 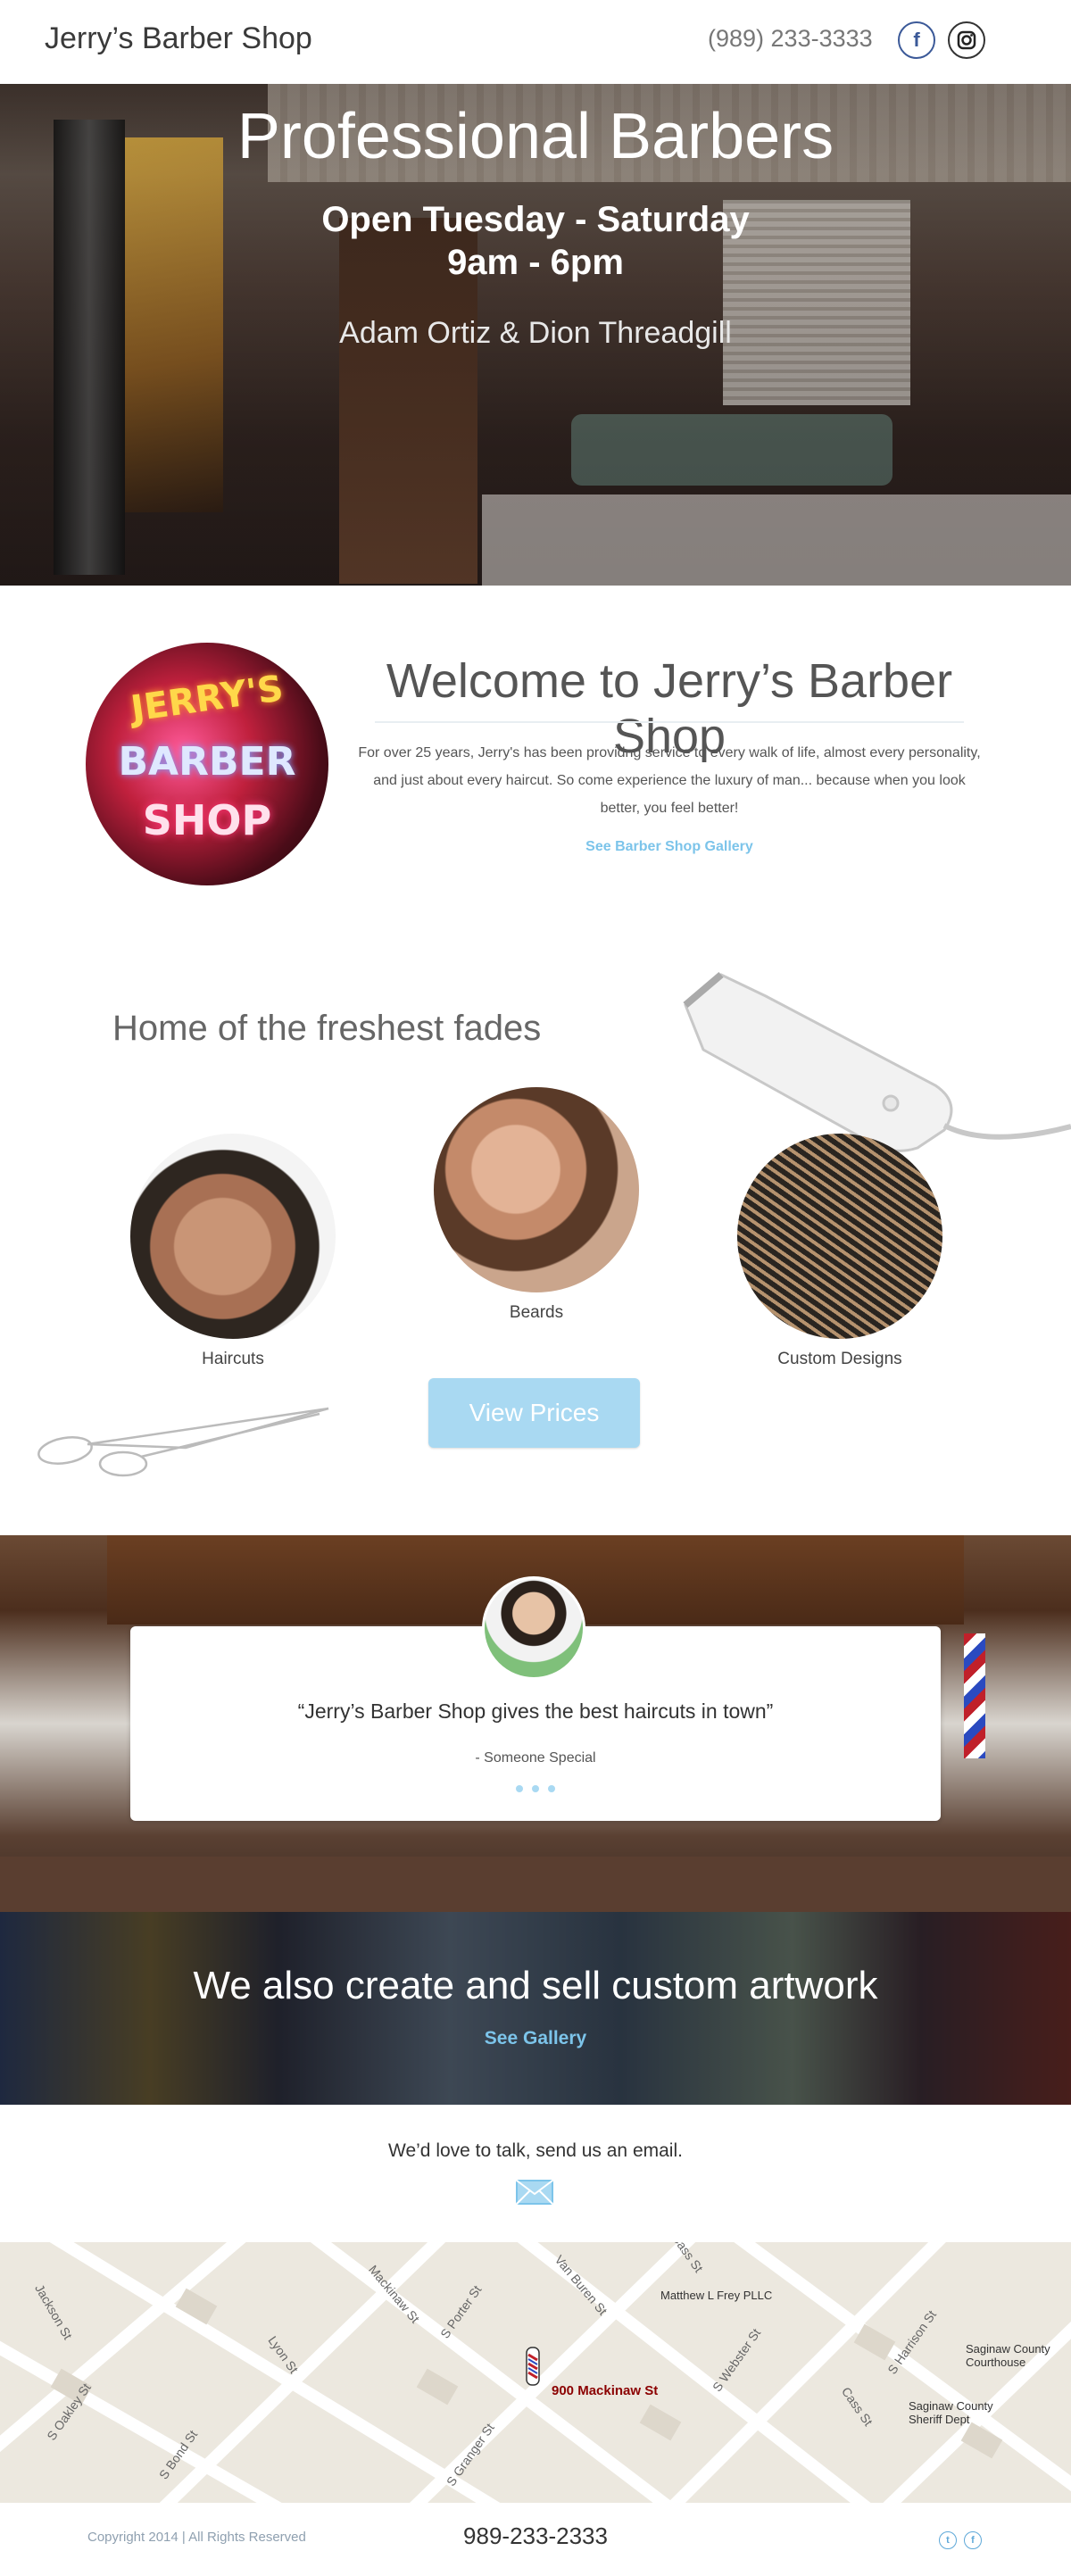 I want to click on artwork-title: We also create and sell custom artwork, so click(x=535, y=1986).